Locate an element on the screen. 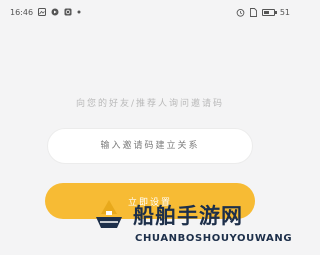 The width and height of the screenshot is (320, 255). battery-level: 51 is located at coordinates (284, 12).